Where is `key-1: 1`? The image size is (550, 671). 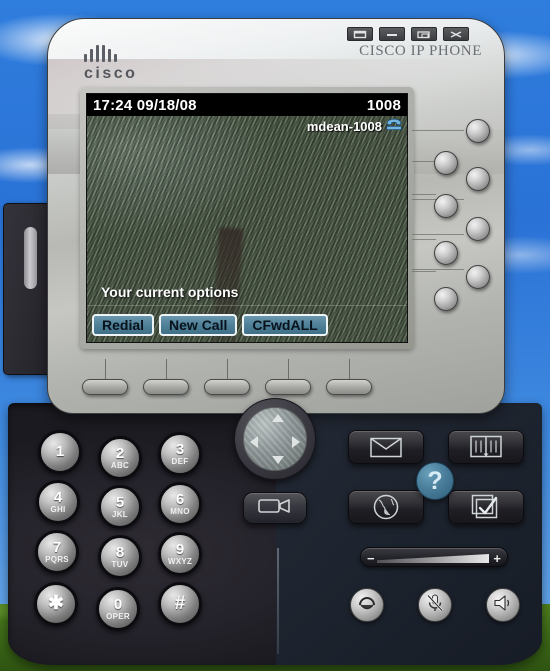
key-1: 1 is located at coordinates (60, 452).